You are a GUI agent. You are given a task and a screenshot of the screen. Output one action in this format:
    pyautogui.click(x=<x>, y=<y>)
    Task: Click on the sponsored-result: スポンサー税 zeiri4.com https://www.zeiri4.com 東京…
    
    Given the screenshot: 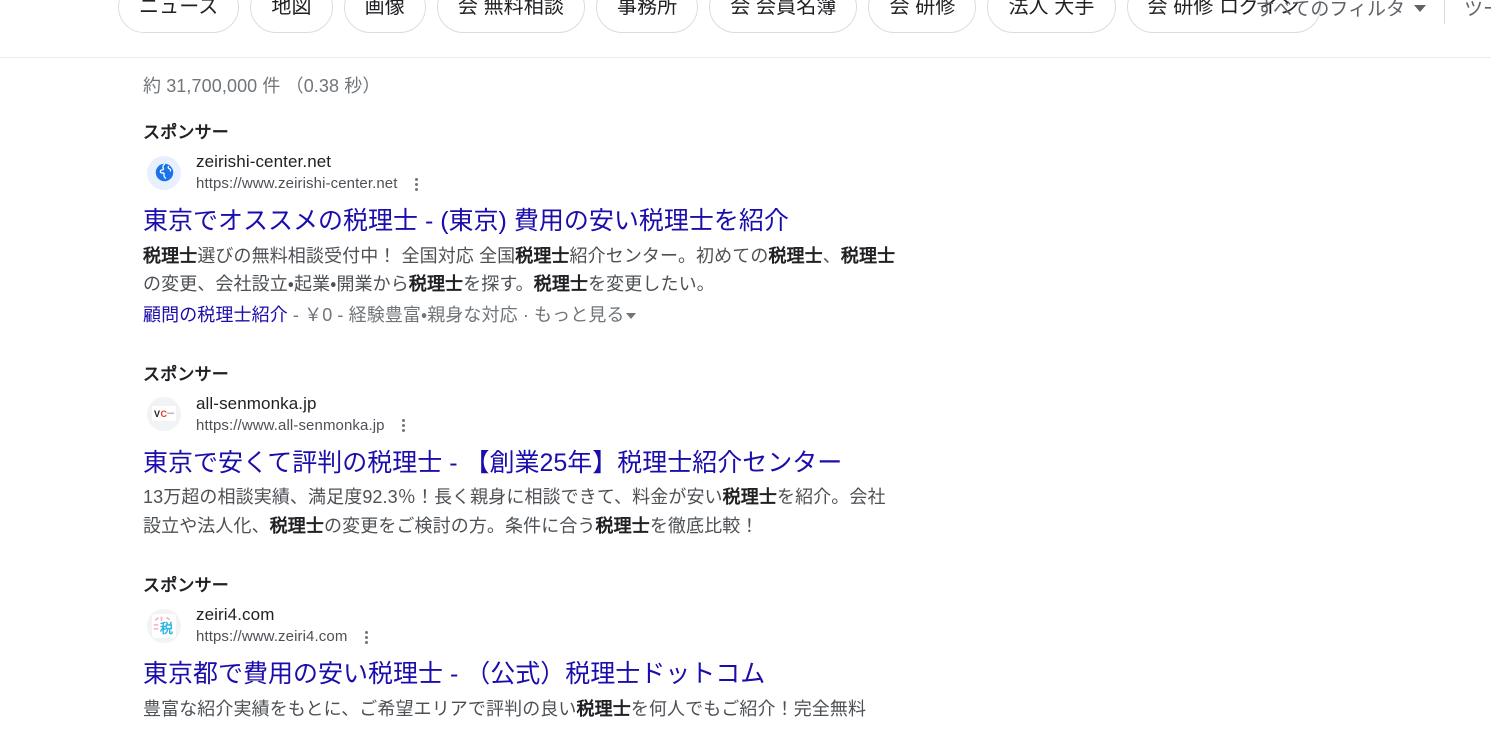 What is the action you would take?
    pyautogui.click(x=538, y=647)
    